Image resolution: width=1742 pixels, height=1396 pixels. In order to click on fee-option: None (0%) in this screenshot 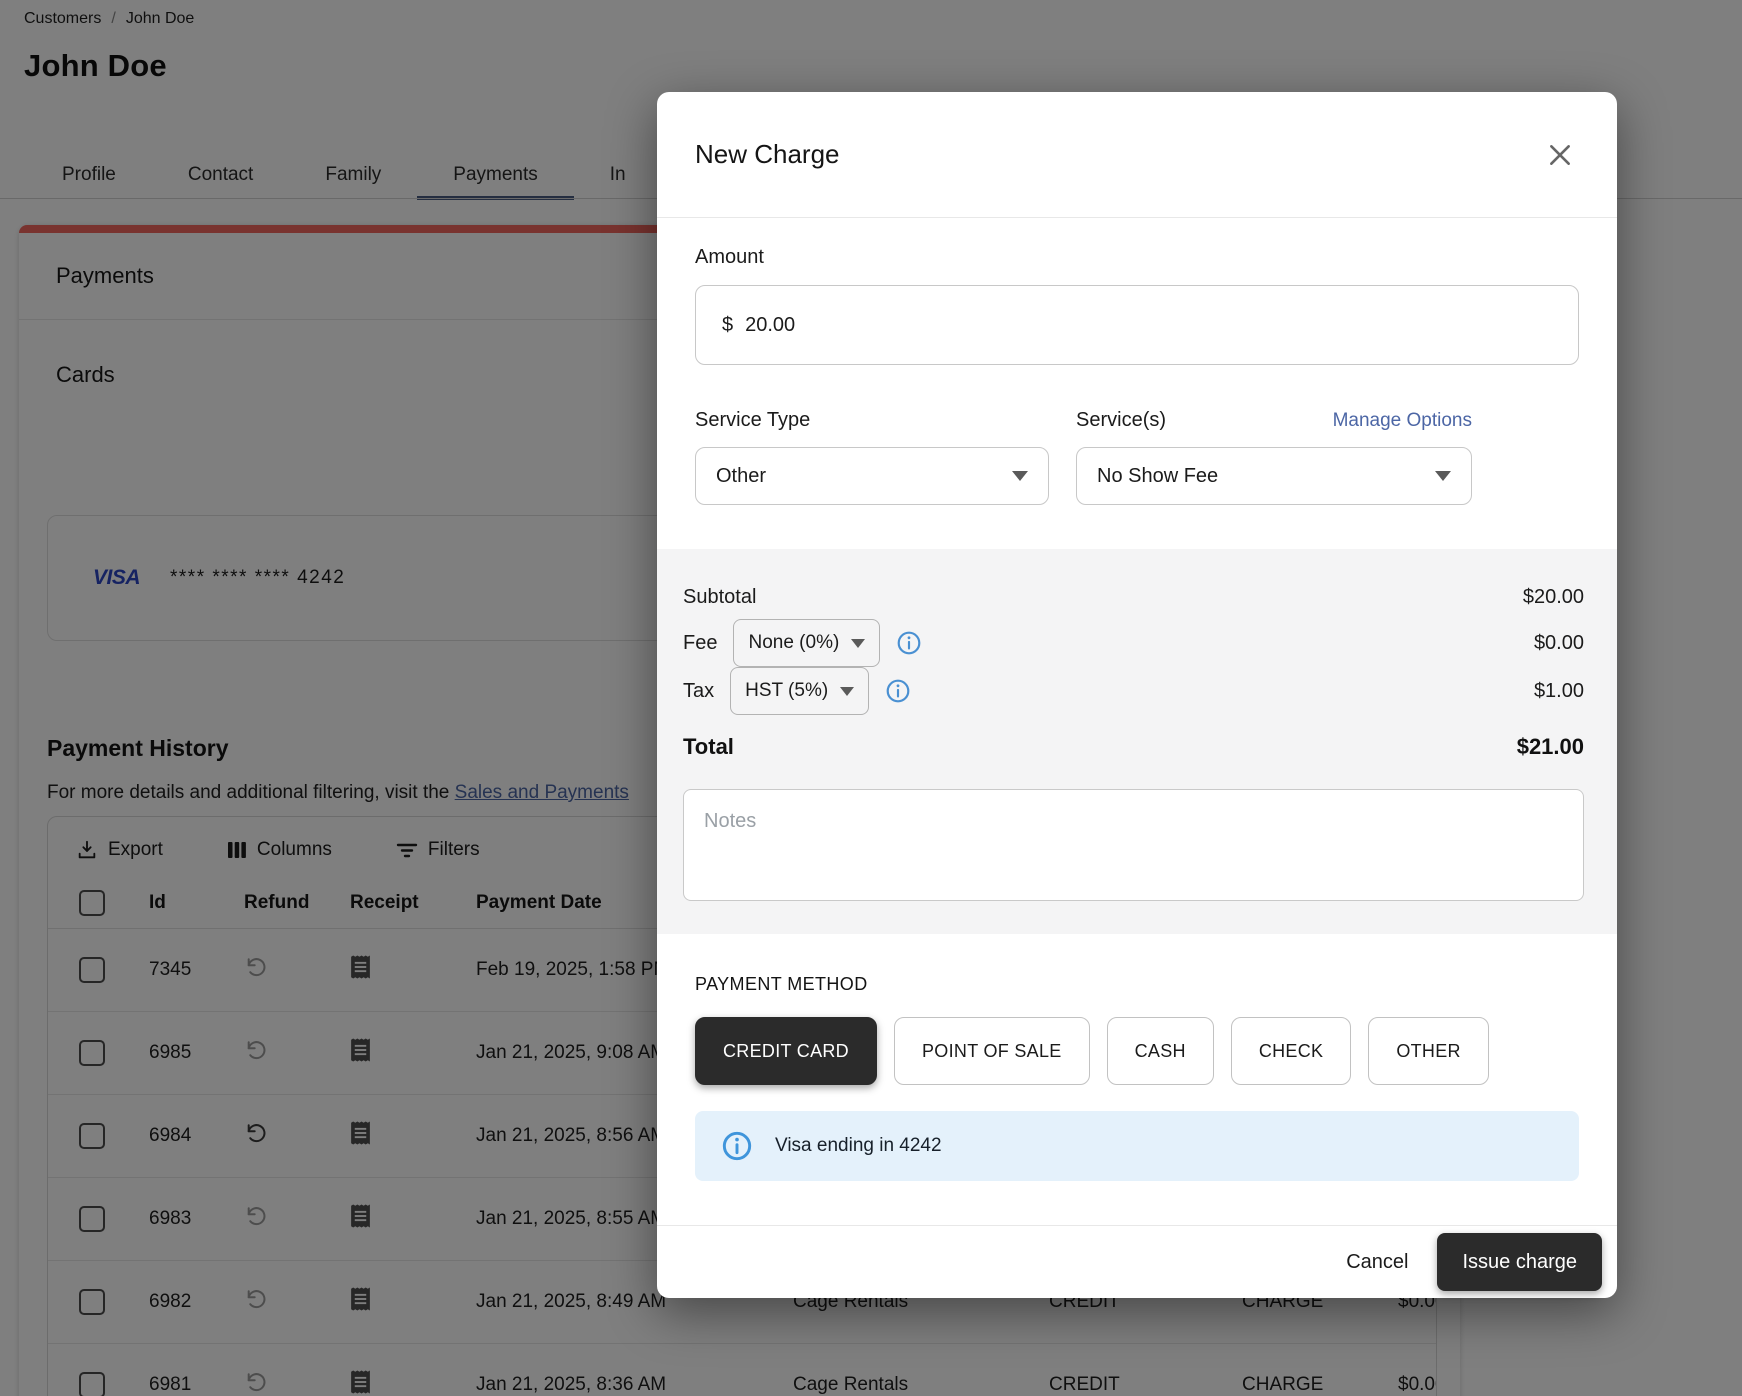, I will do `click(794, 642)`.